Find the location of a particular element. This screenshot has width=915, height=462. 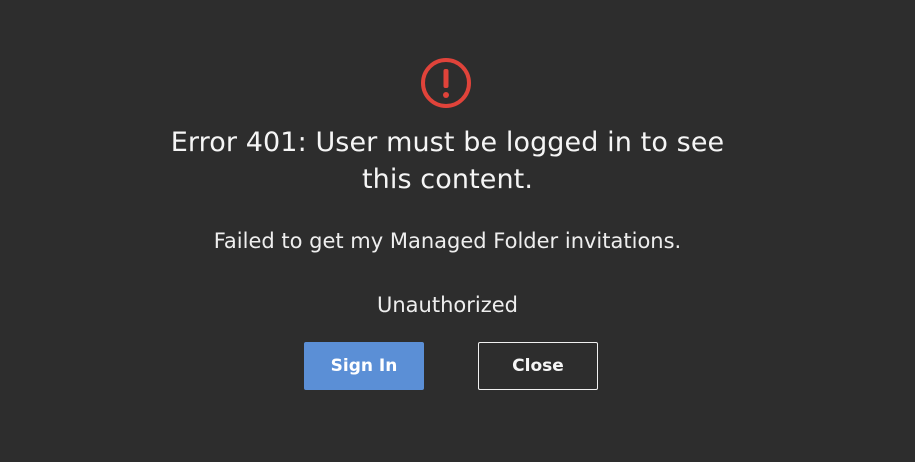

error-reason: Unauthorized is located at coordinates (447, 305).